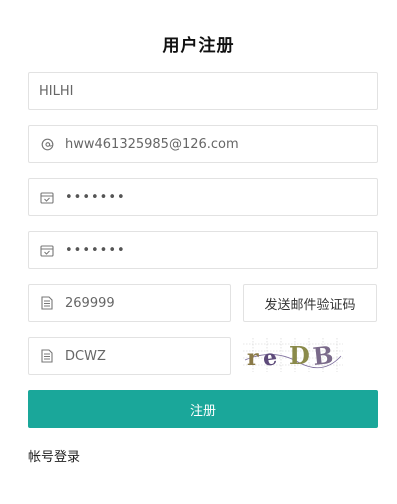 Image resolution: width=397 pixels, height=504 pixels. I want to click on account-login-link: 帐号登录, so click(54, 455).